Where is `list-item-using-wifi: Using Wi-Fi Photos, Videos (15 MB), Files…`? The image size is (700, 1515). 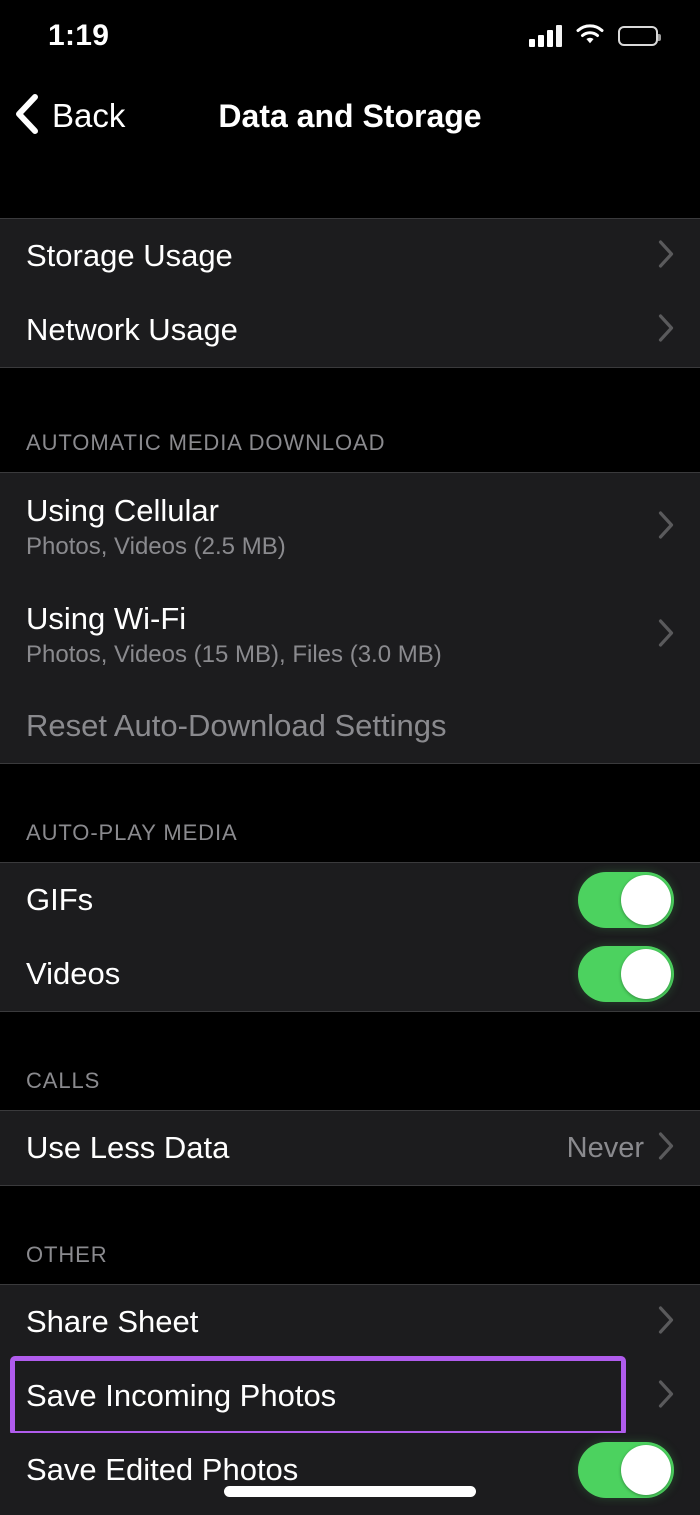 list-item-using-wifi: Using Wi-Fi Photos, Videos (15 MB), Files… is located at coordinates (350, 635).